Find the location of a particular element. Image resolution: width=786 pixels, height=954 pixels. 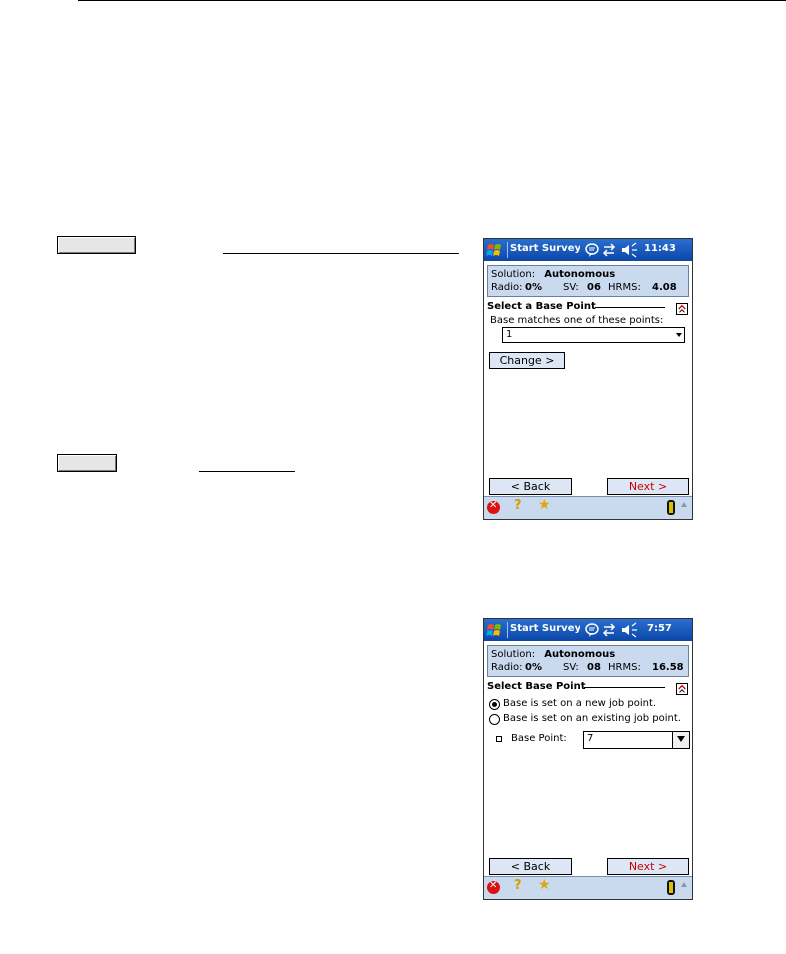

section-title: Select Base Point is located at coordinates (536, 686).